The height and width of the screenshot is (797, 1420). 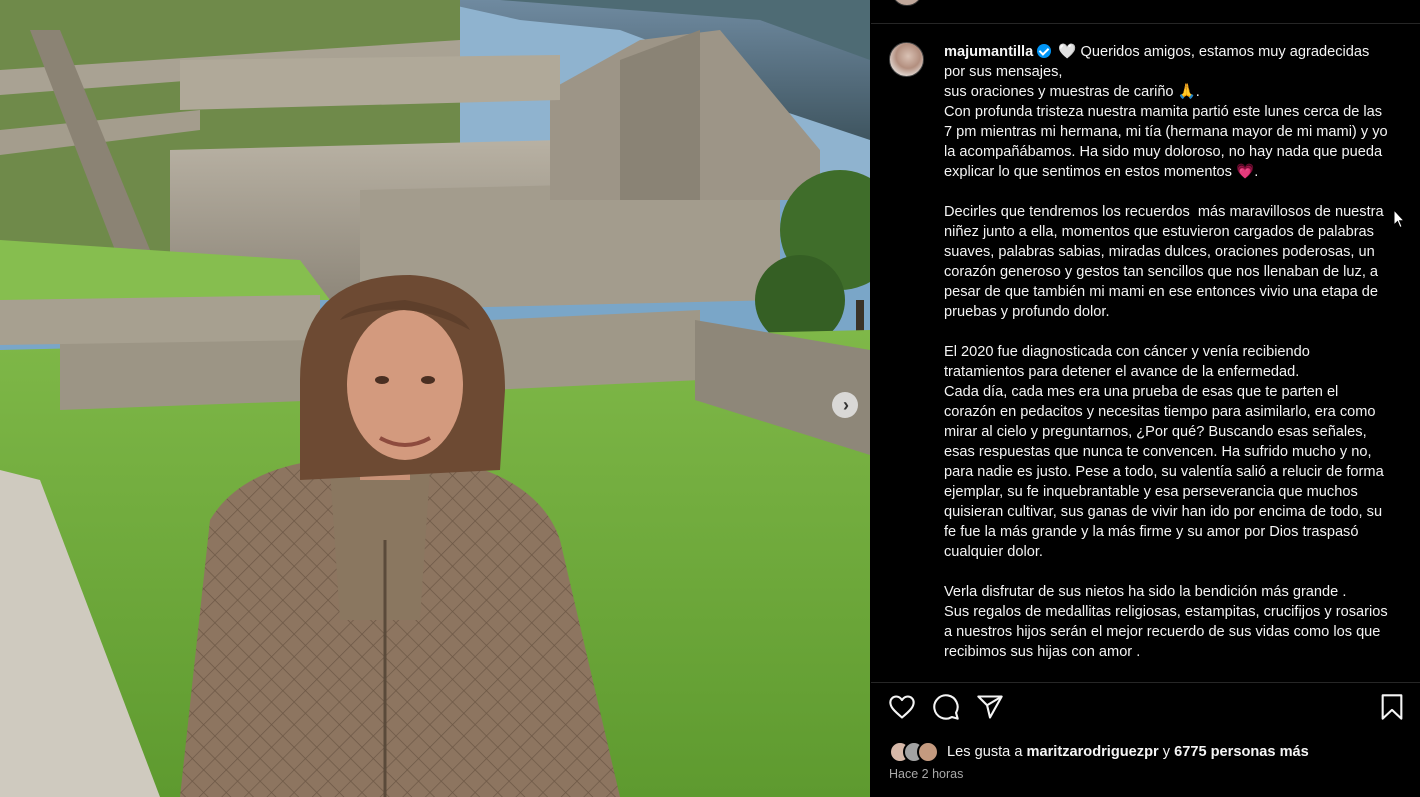 I want to click on comment-button, so click(x=947, y=709).